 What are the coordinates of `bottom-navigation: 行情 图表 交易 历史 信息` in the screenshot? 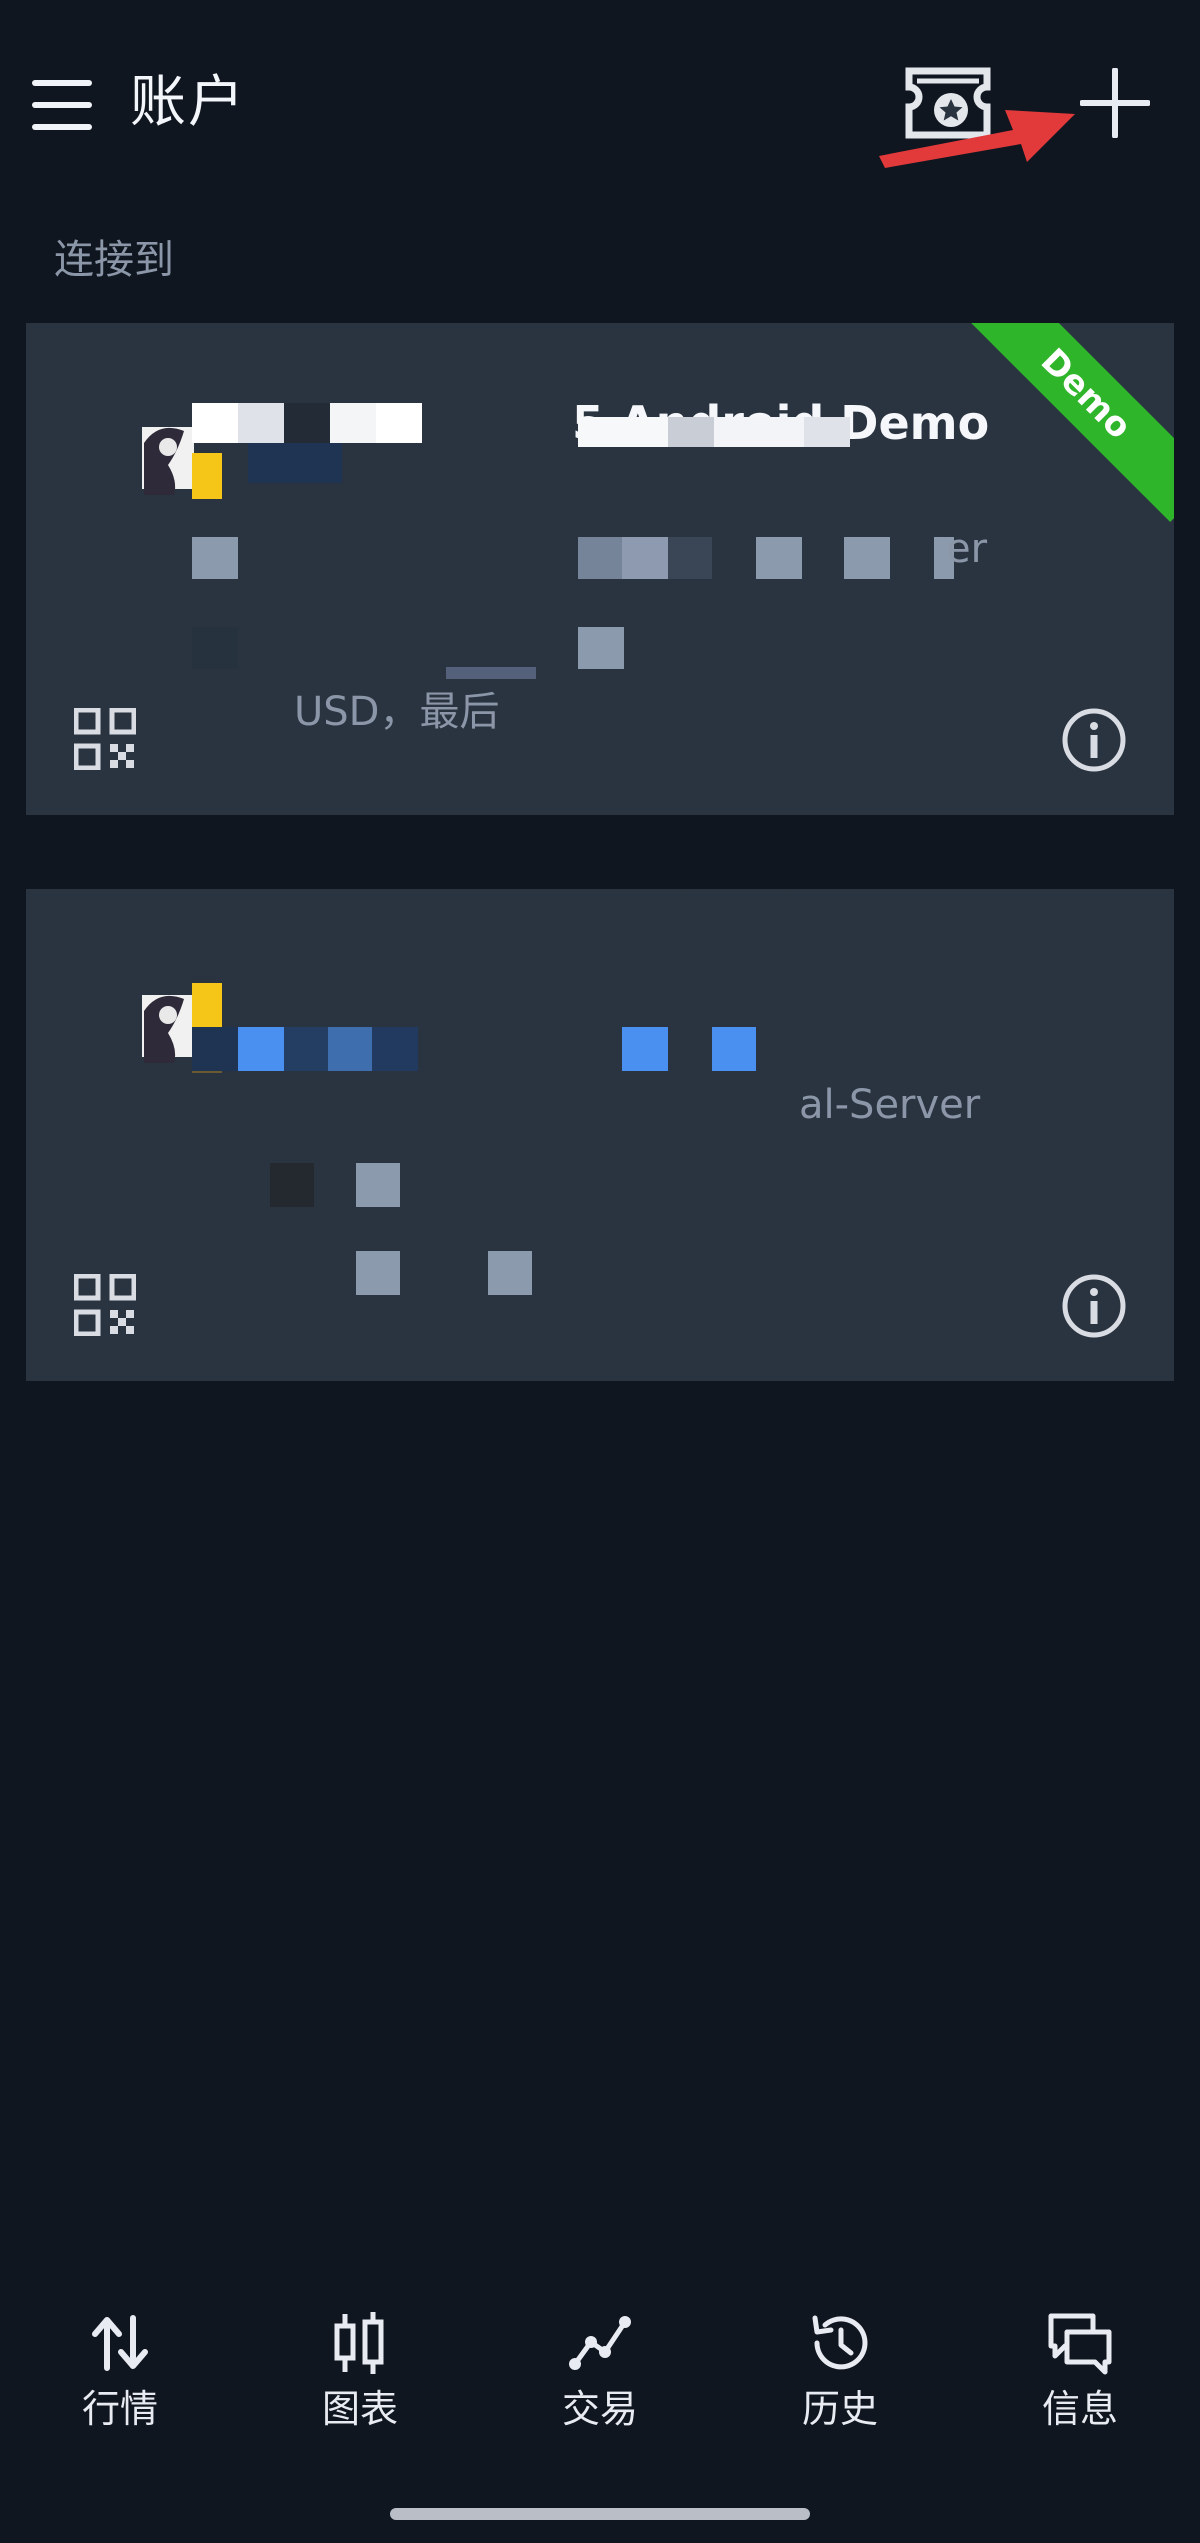 It's located at (600, 2390).